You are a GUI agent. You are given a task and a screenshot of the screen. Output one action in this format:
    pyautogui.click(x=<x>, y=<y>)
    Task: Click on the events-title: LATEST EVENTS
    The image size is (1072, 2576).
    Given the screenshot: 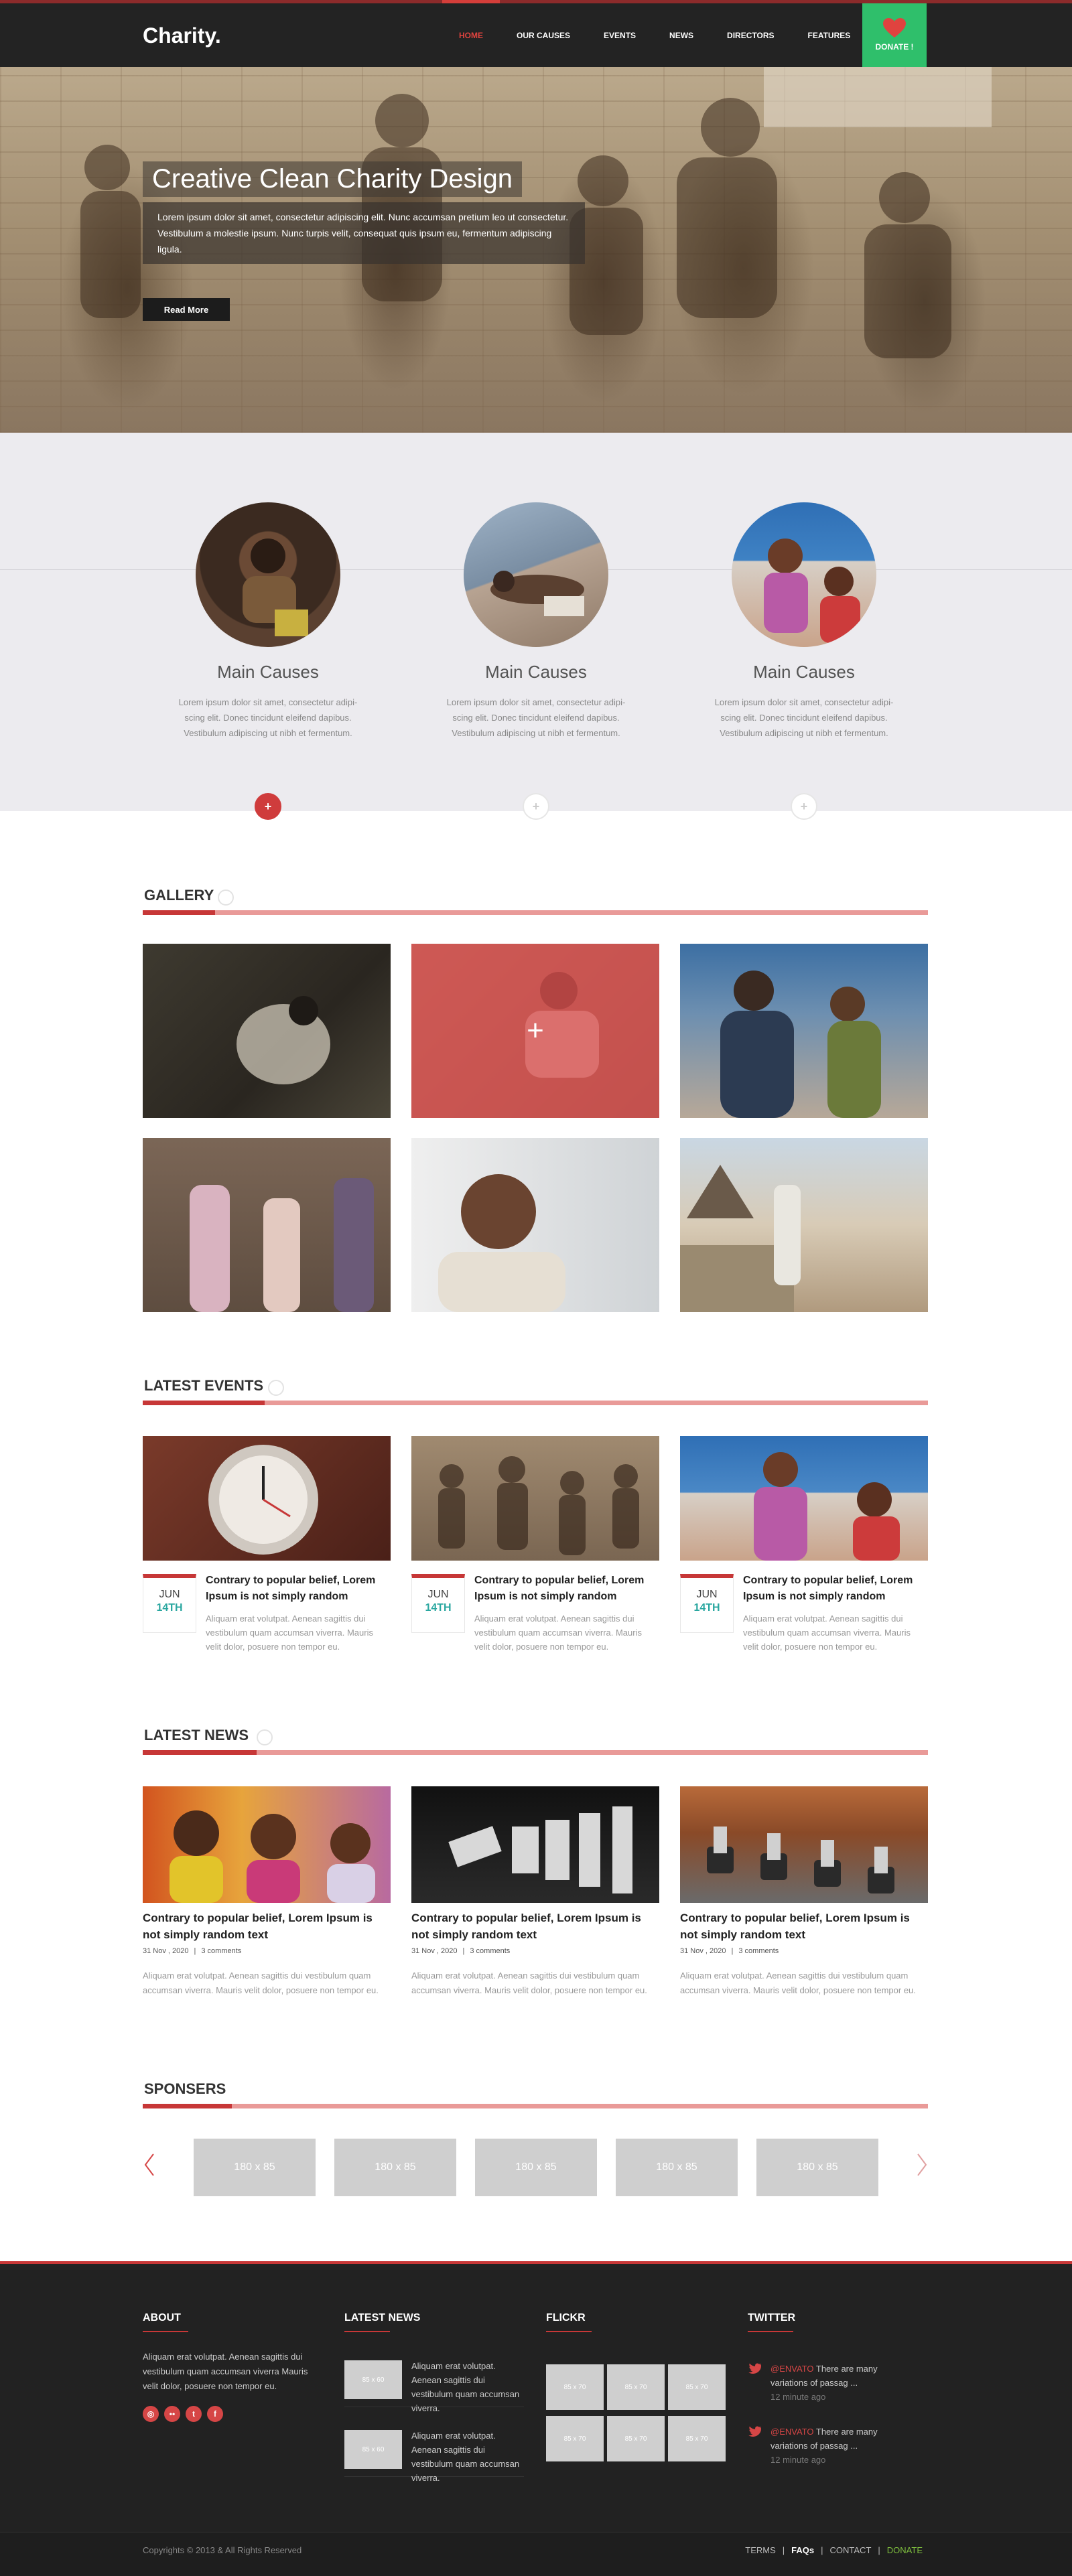 What is the action you would take?
    pyautogui.click(x=204, y=1385)
    